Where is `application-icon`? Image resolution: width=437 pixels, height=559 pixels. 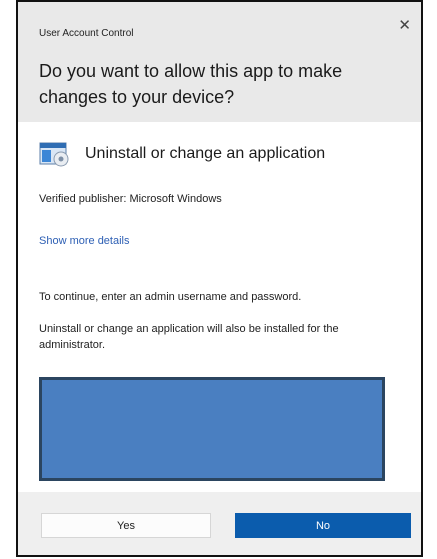
application-icon is located at coordinates (55, 154).